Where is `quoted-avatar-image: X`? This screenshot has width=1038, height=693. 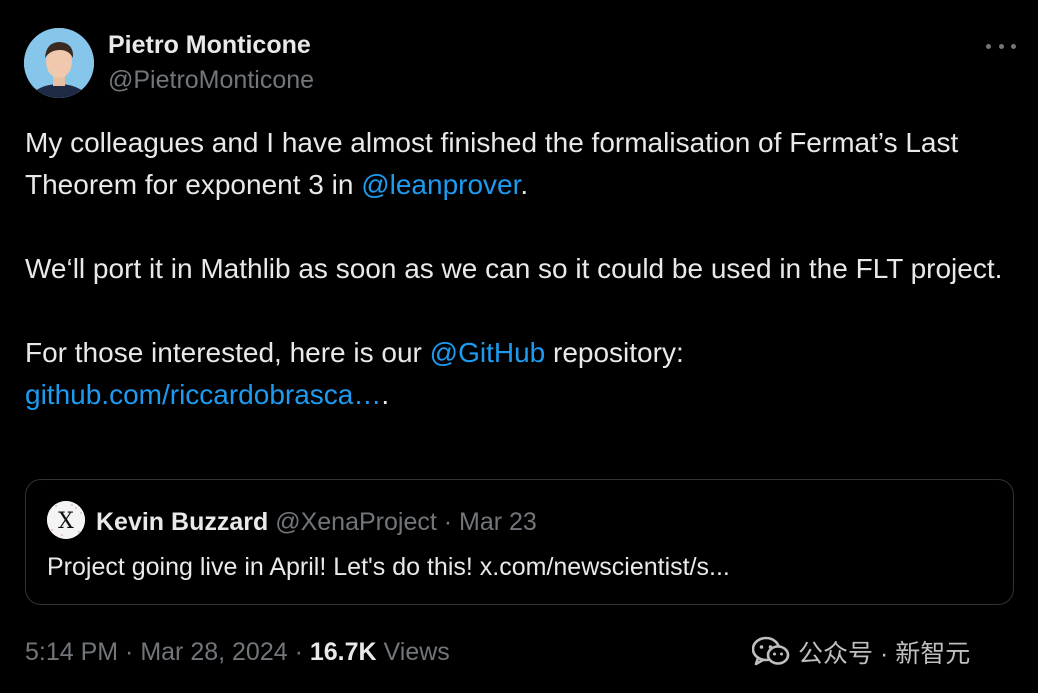 quoted-avatar-image: X is located at coordinates (66, 520).